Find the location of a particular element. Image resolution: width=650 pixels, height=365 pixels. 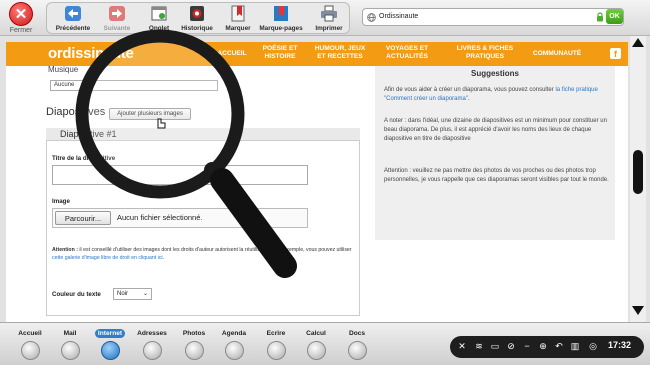

suggestions-title: Suggestions is located at coordinates (494, 73).